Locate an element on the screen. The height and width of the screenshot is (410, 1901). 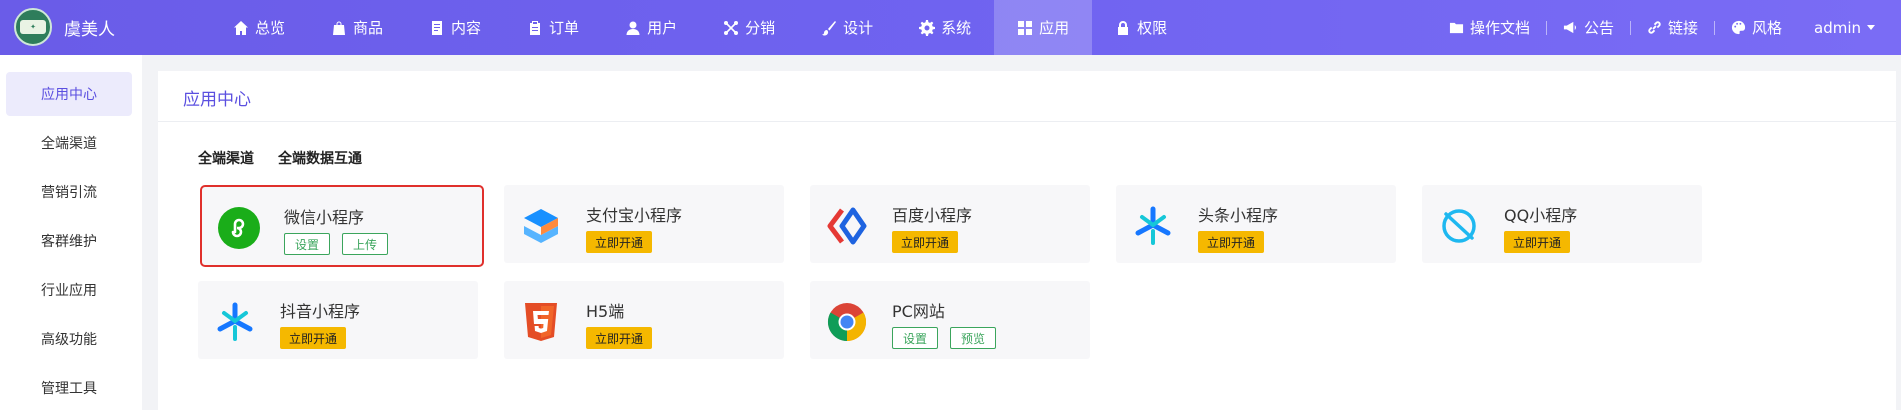
baidu-miniprogram-icon is located at coordinates (847, 226).